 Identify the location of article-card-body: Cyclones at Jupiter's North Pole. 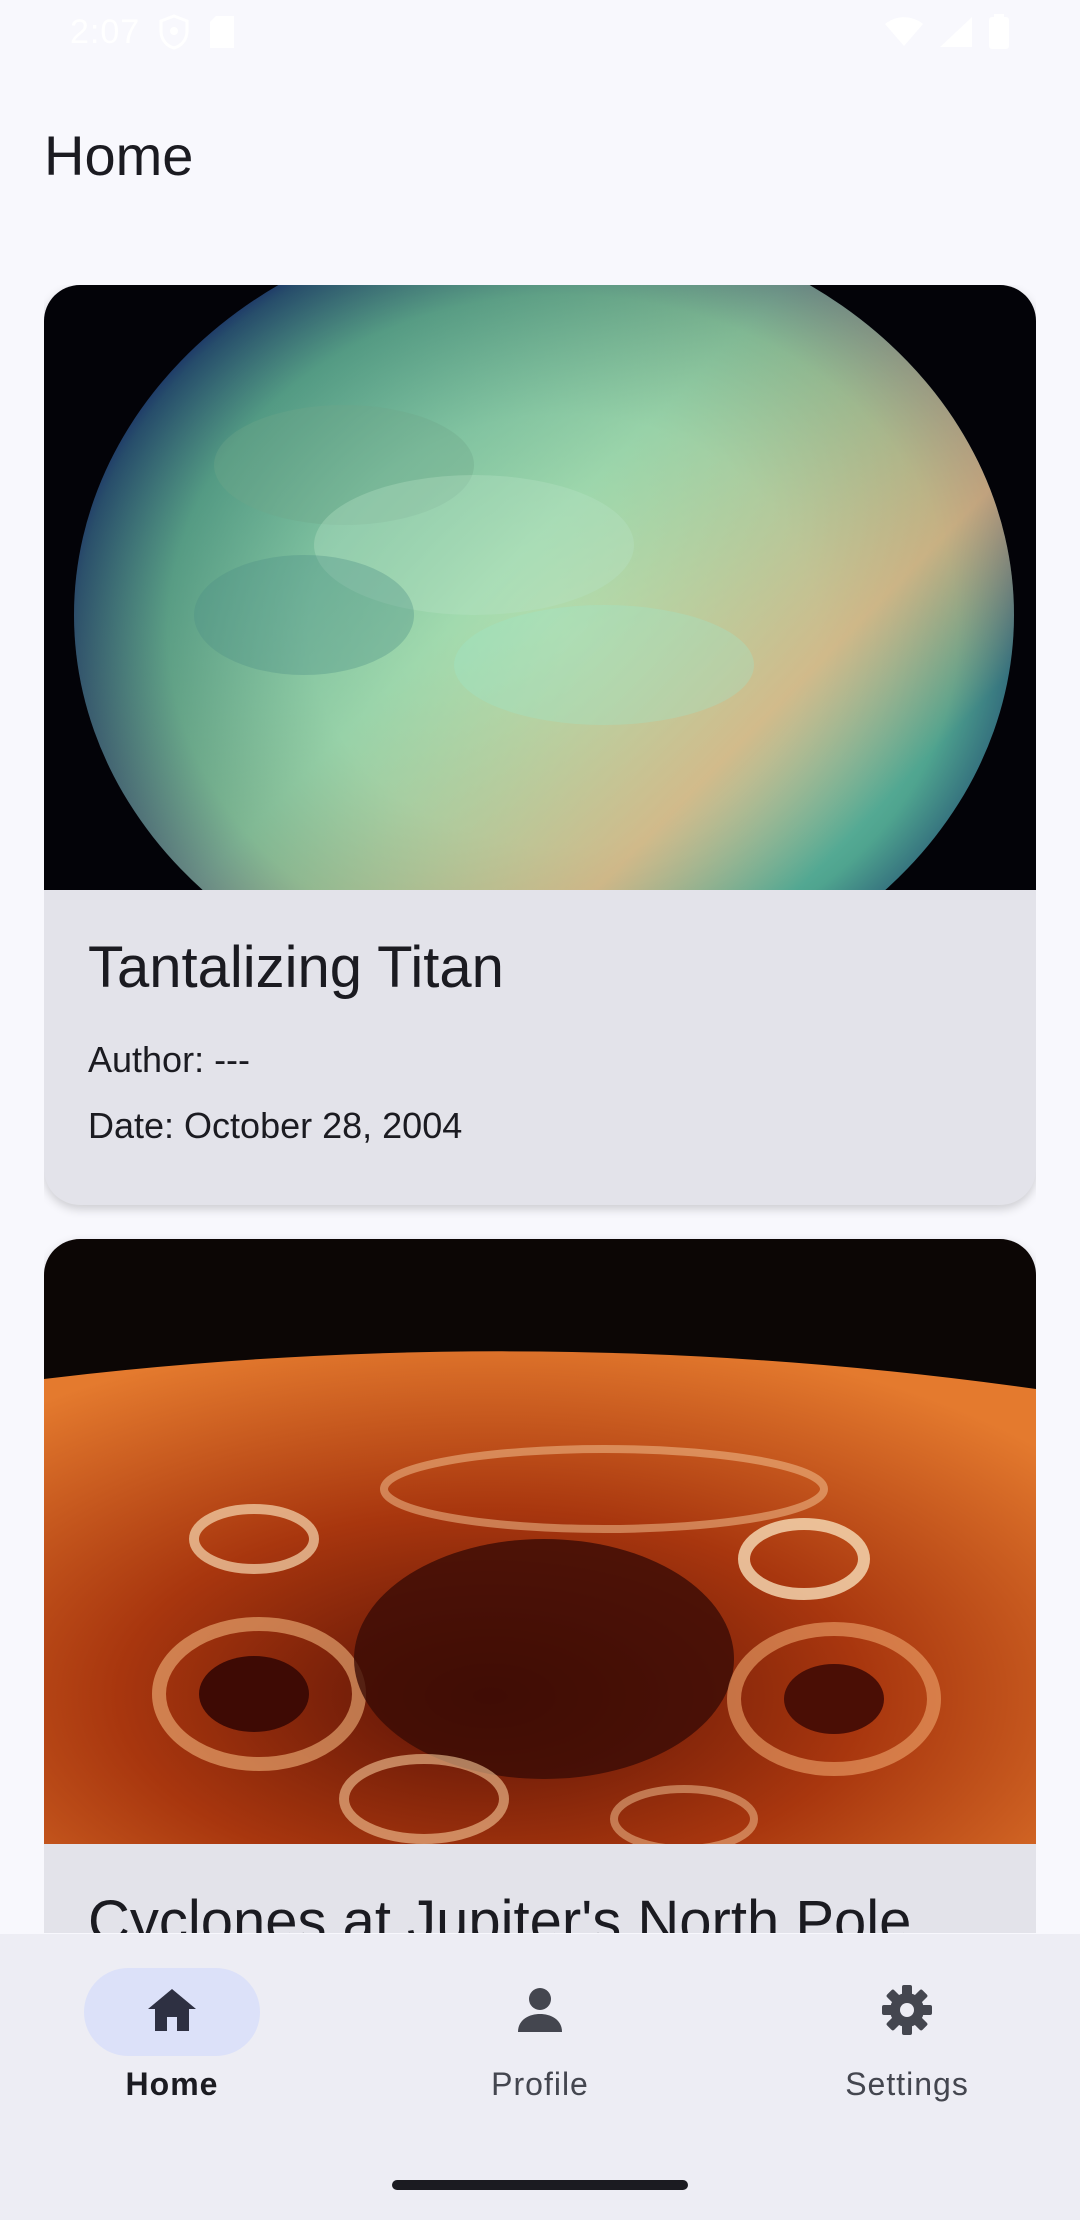
(540, 1888).